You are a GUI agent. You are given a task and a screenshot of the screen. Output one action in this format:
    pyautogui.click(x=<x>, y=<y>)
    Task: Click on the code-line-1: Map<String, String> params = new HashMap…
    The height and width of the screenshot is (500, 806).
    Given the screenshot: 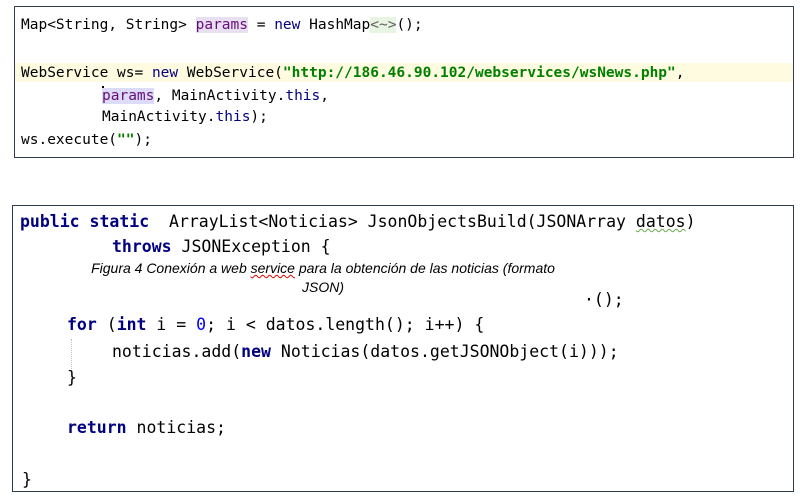 What is the action you would take?
    pyautogui.click(x=222, y=25)
    